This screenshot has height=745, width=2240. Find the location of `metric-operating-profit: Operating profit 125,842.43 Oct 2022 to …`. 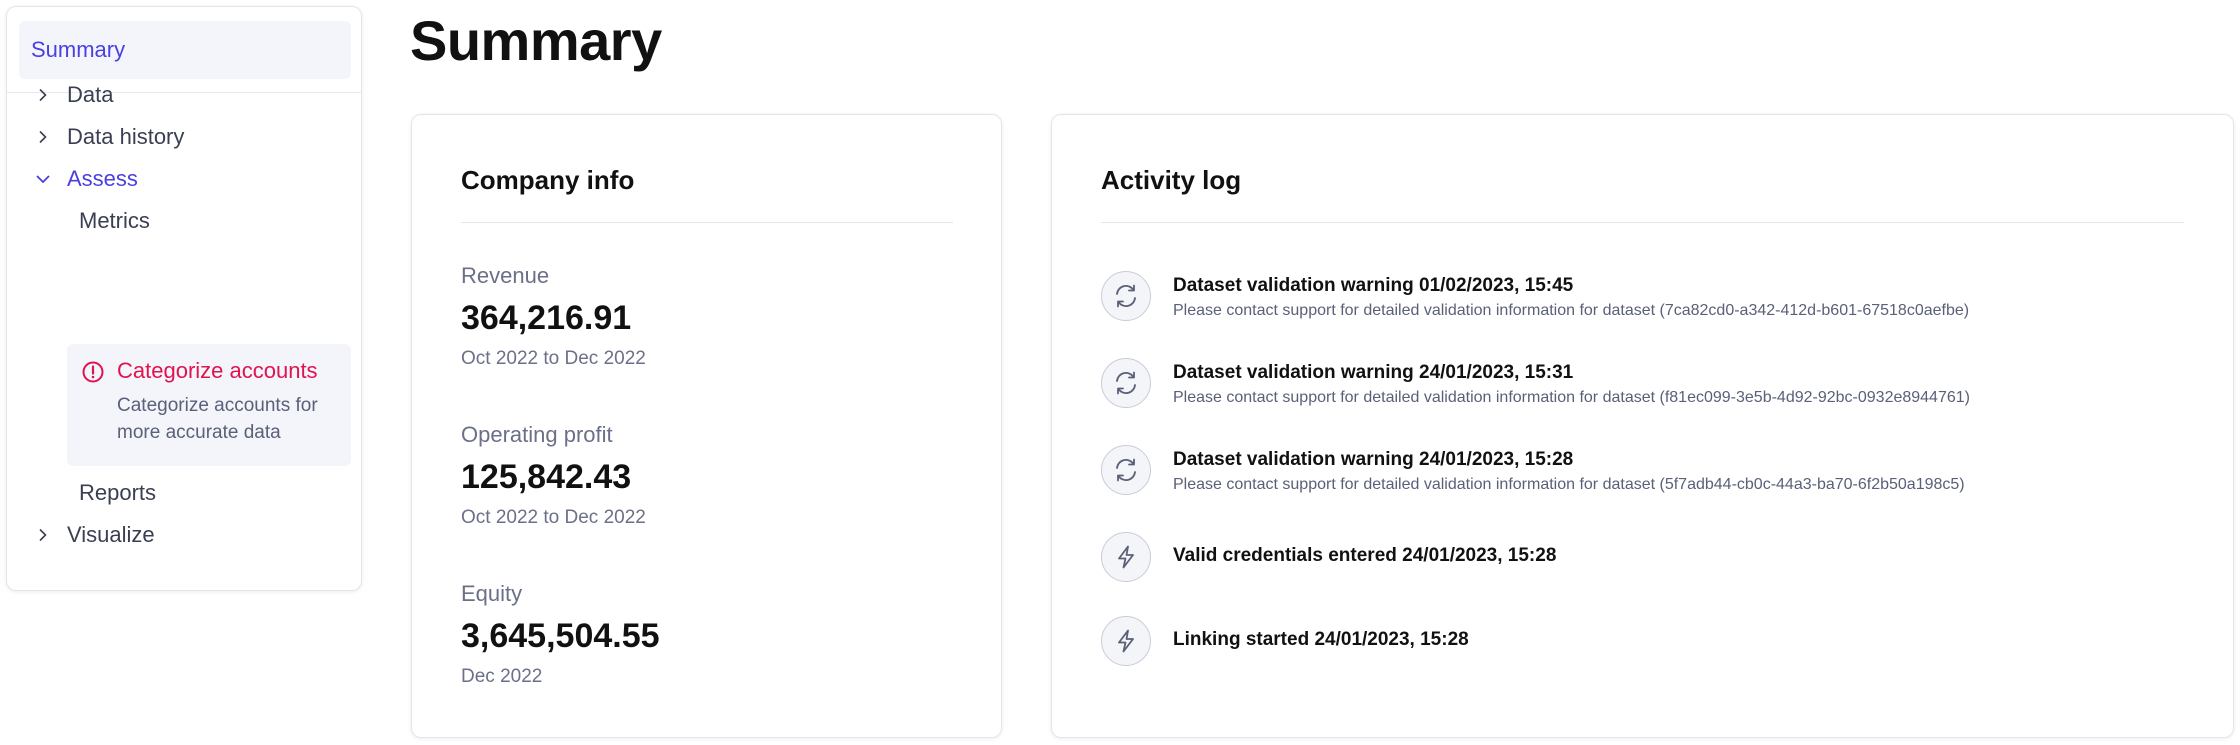

metric-operating-profit: Operating profit 125,842.43 Oct 2022 to … is located at coordinates (553, 475).